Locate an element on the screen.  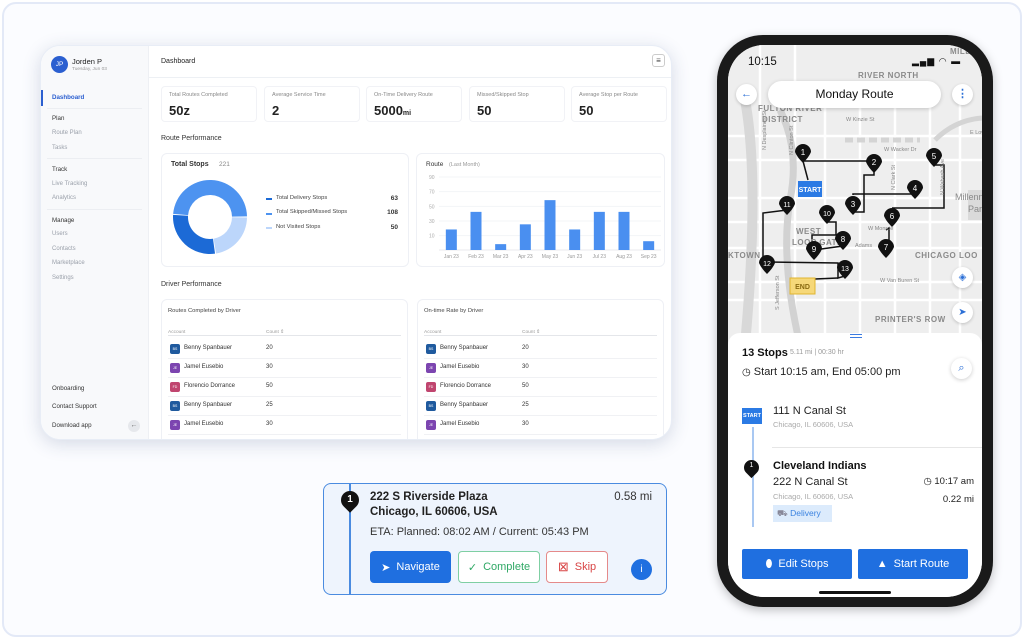
back-button: ← is located at coordinates (746, 94).